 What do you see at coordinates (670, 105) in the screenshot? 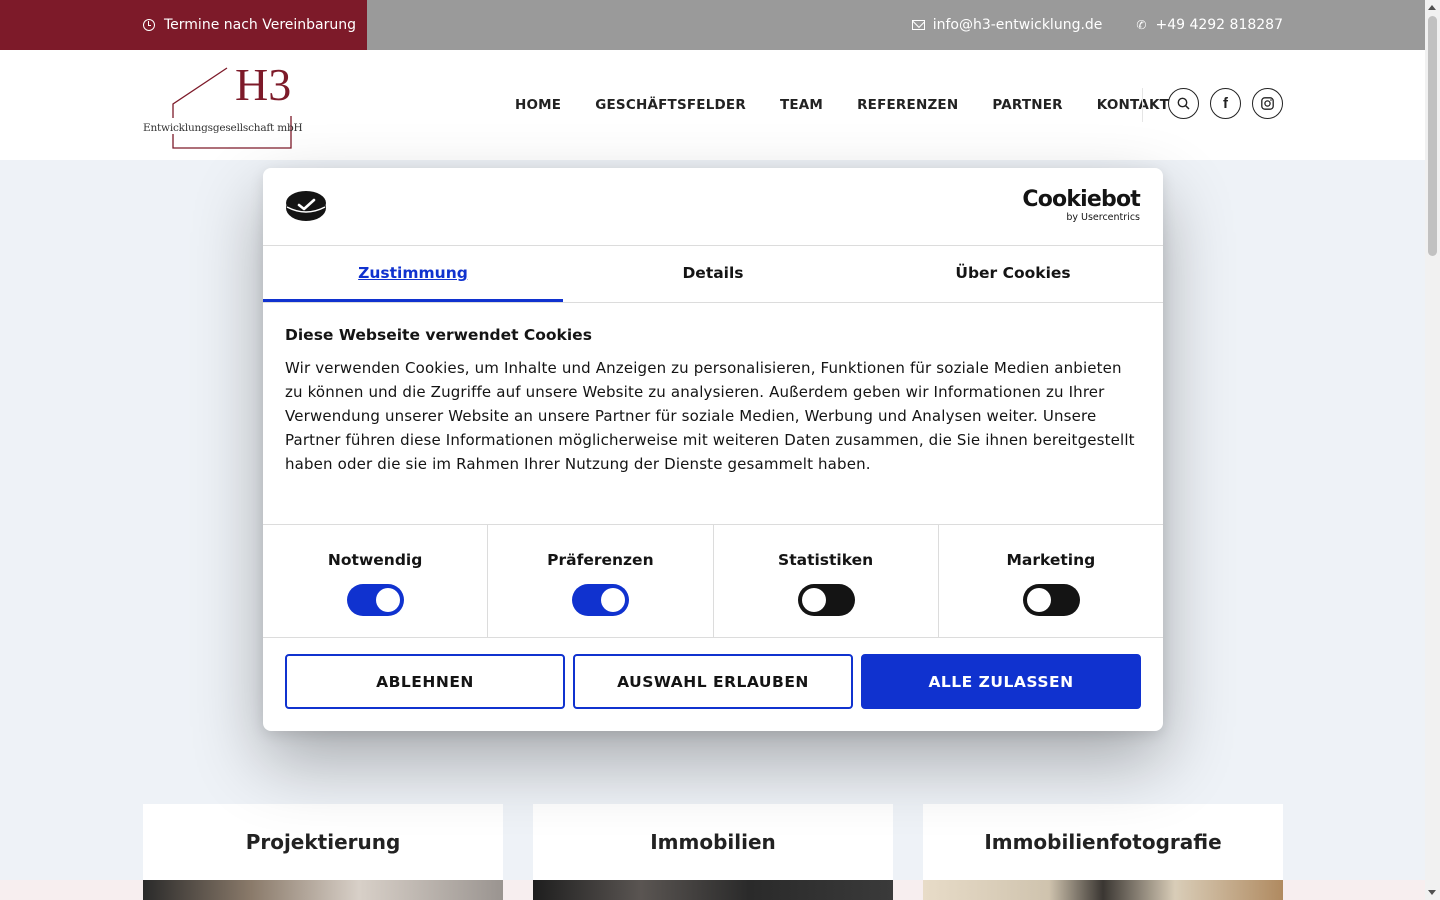
I see `nav-geschaeftsfelder: GESCHÄFTSFELDER` at bounding box center [670, 105].